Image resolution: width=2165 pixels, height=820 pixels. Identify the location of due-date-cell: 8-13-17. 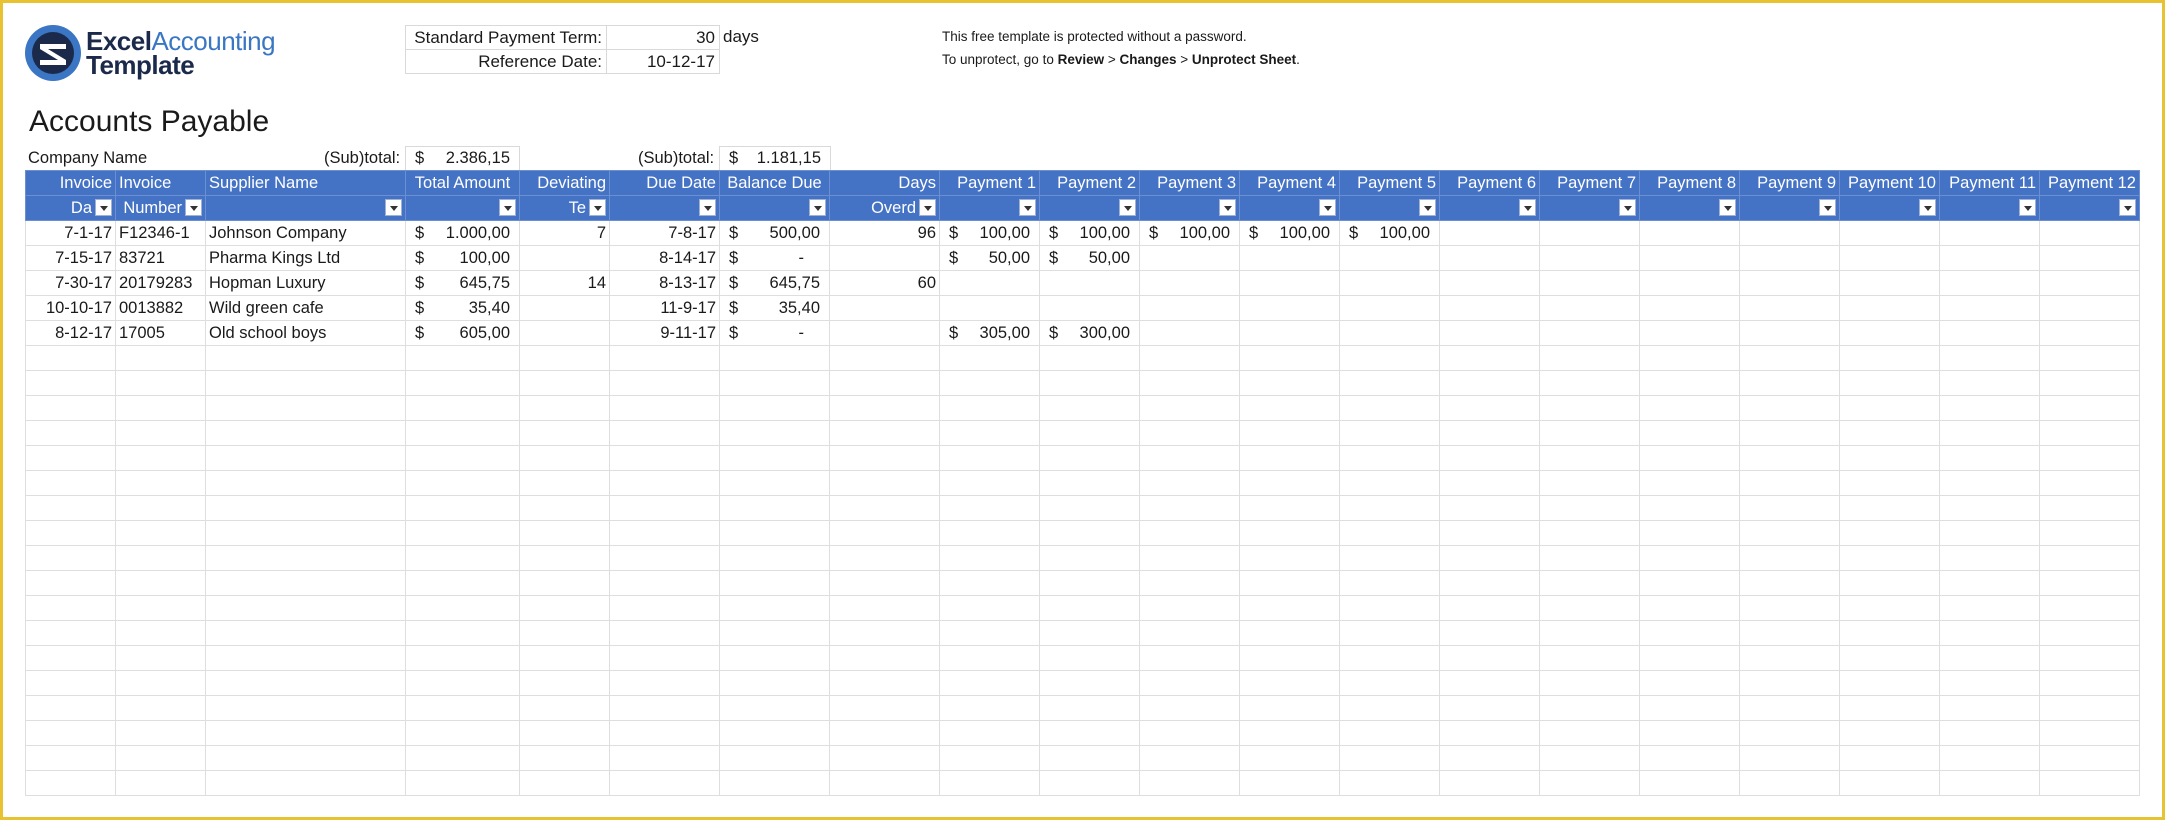
(664, 283).